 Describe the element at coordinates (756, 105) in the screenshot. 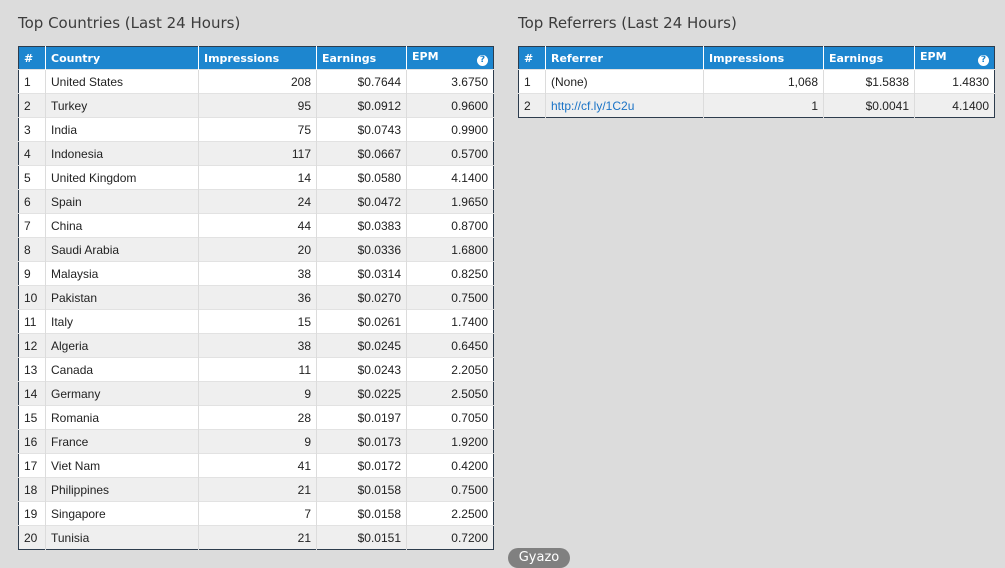

I see `table-row: 2 http://cf.ly/1C2u 1 $0.0041 4.1400` at that location.